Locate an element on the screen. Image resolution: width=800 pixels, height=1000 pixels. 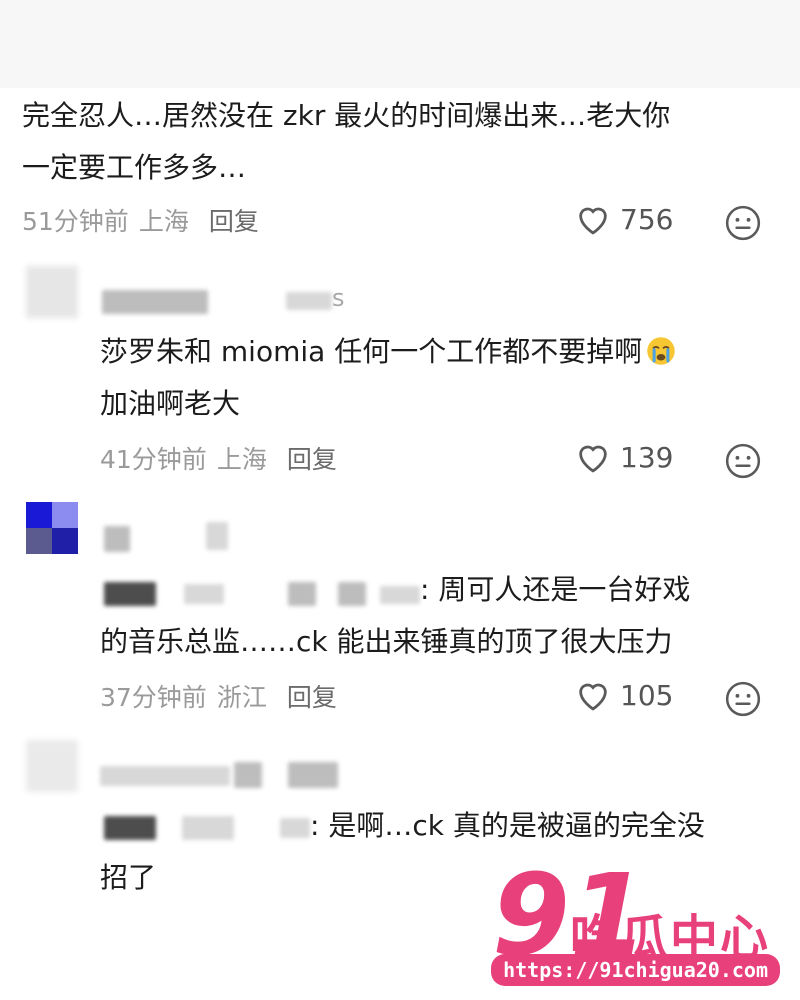
like-button-2: 139 is located at coordinates (623, 457).